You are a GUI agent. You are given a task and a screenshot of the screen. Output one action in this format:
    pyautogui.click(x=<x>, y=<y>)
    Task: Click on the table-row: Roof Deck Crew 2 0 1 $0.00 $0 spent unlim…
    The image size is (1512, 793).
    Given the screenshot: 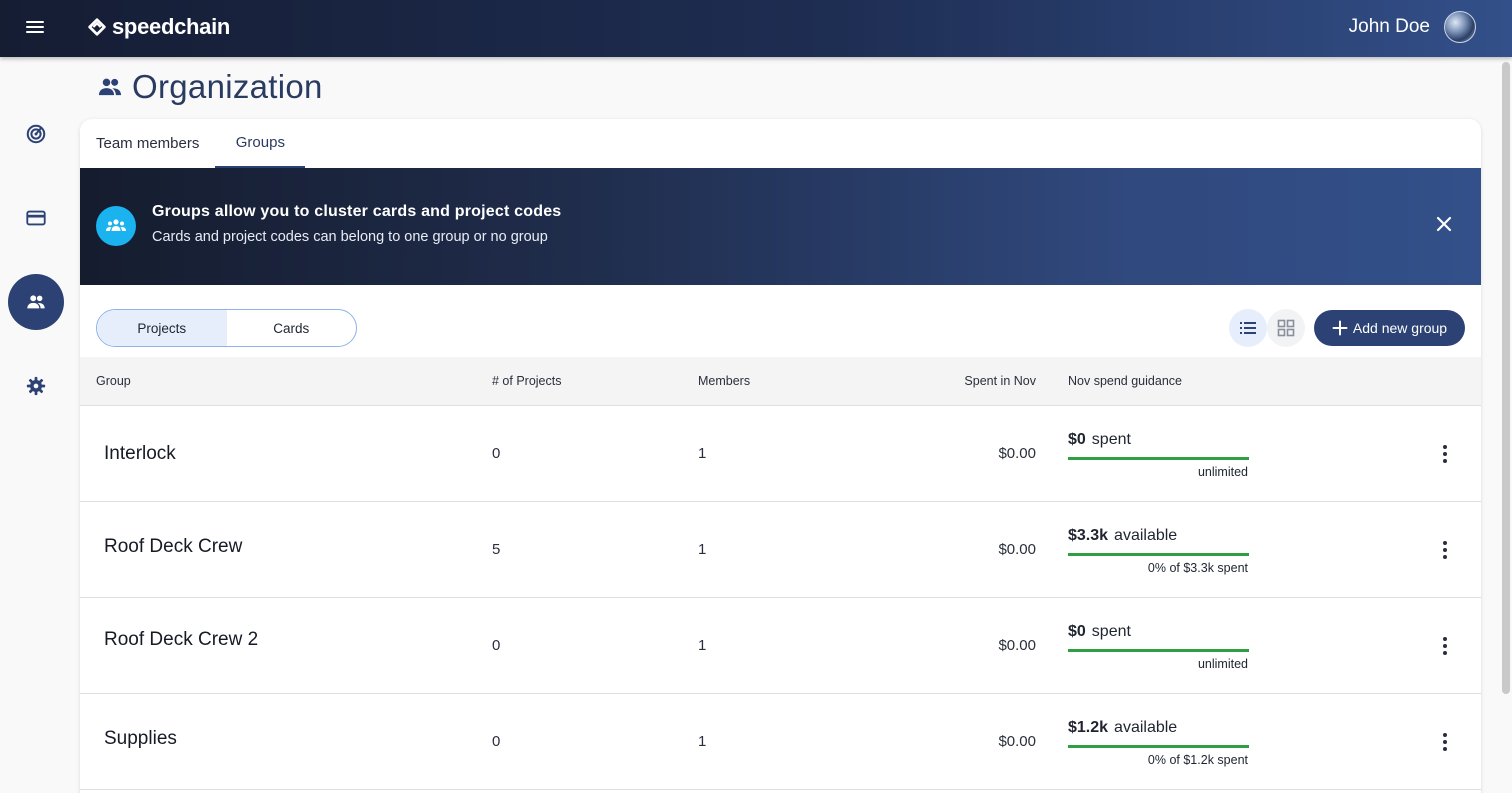 What is the action you would take?
    pyautogui.click(x=780, y=646)
    